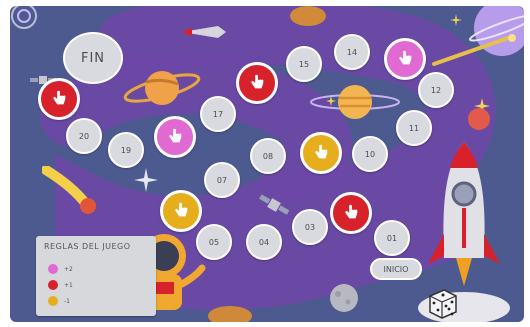 The height and width of the screenshot is (327, 530). Describe the element at coordinates (474, 50) in the screenshot. I see `comet-top-icon` at that location.